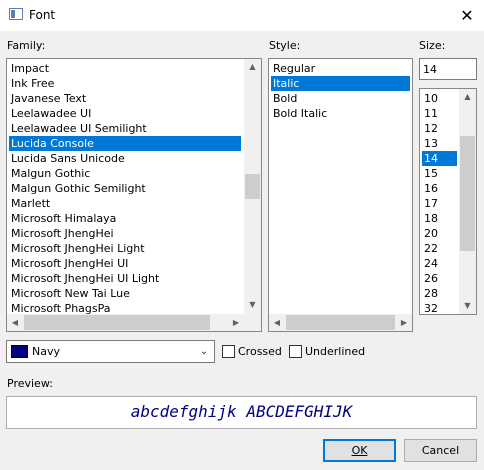 This screenshot has height=470, width=484. What do you see at coordinates (439, 218) in the screenshot?
I see `size-list-item: 18` at bounding box center [439, 218].